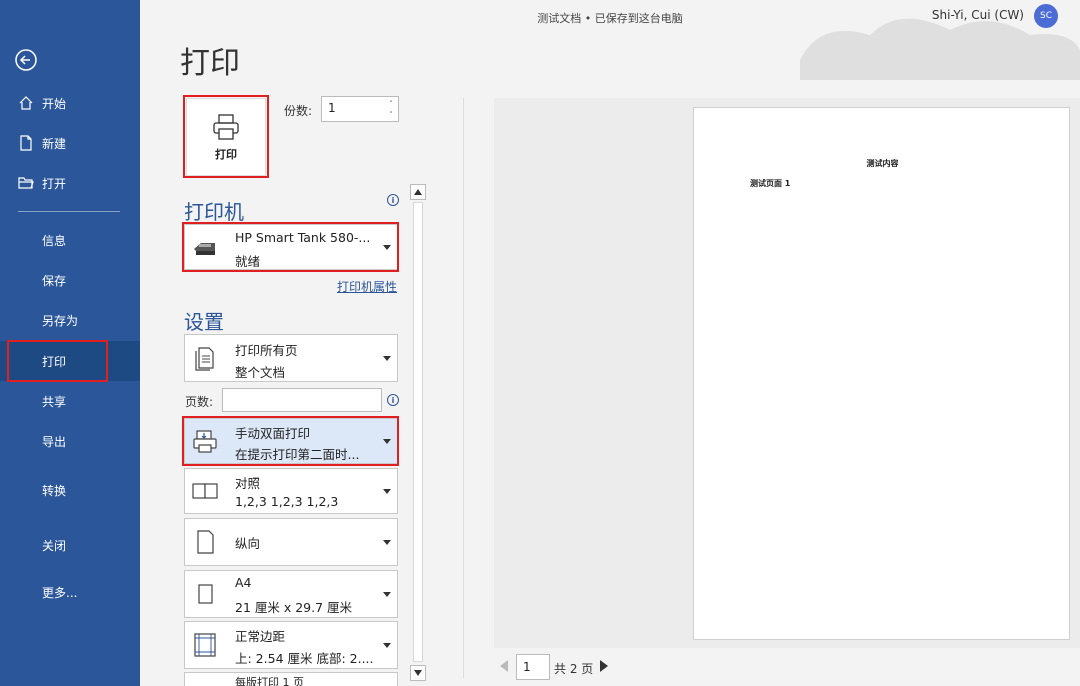 Image resolution: width=1080 pixels, height=686 pixels. Describe the element at coordinates (882, 163) in the screenshot. I see `preview-page-title: 测试内容` at that location.